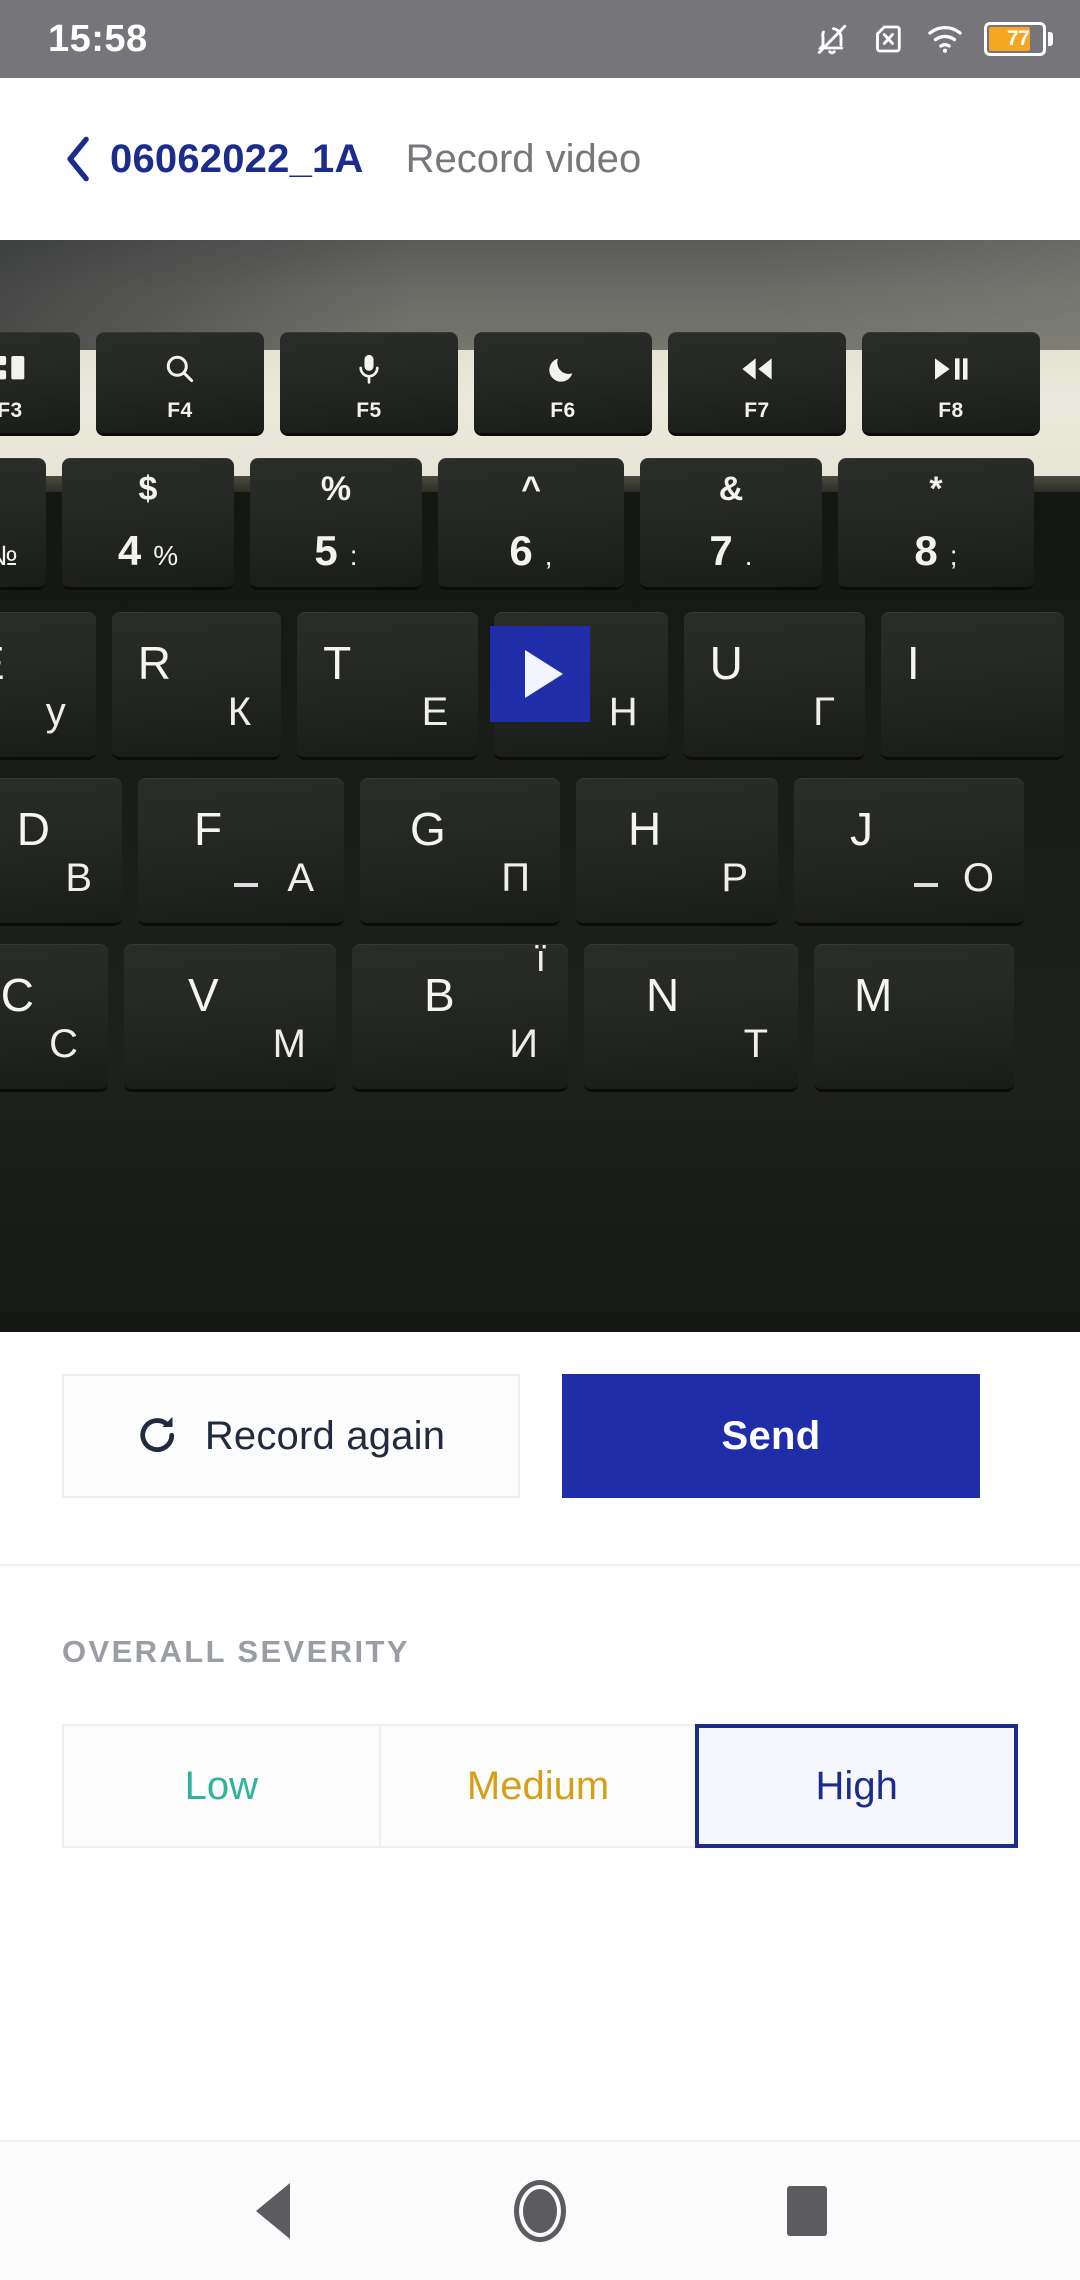 The image size is (1080, 2280). What do you see at coordinates (237, 159) in the screenshot?
I see `page-title: 06062022_1A` at bounding box center [237, 159].